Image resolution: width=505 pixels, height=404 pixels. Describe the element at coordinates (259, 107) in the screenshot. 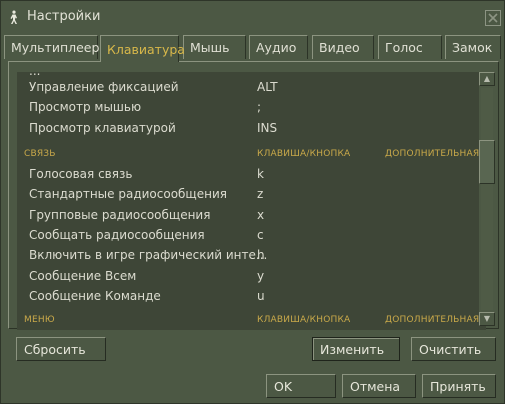

I see `key-value: ;` at that location.